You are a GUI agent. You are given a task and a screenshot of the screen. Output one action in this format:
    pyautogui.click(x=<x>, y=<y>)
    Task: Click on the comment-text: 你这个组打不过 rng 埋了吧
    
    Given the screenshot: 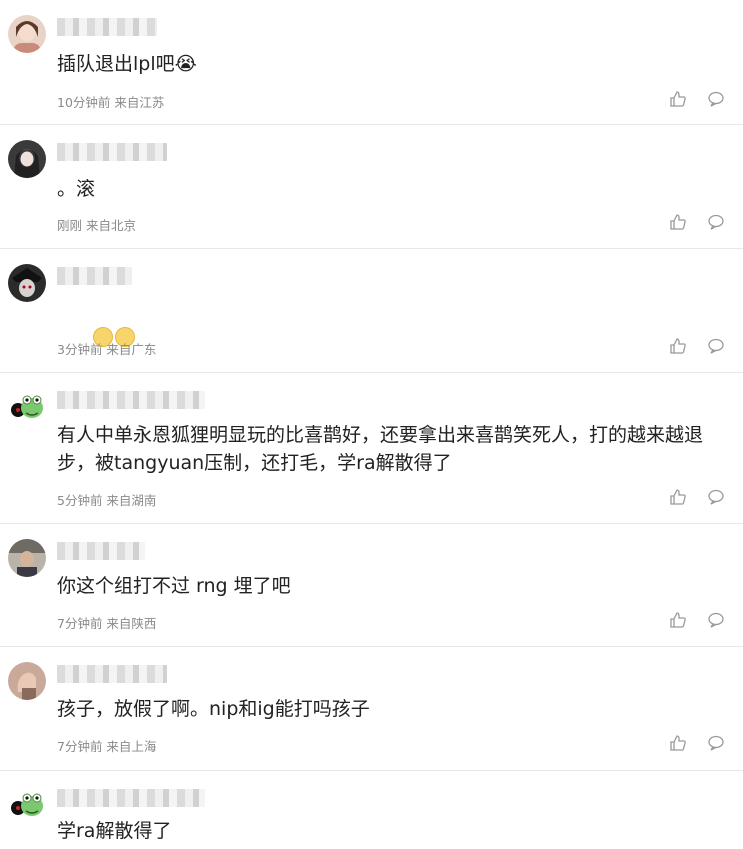 What is the action you would take?
    pyautogui.click(x=174, y=586)
    